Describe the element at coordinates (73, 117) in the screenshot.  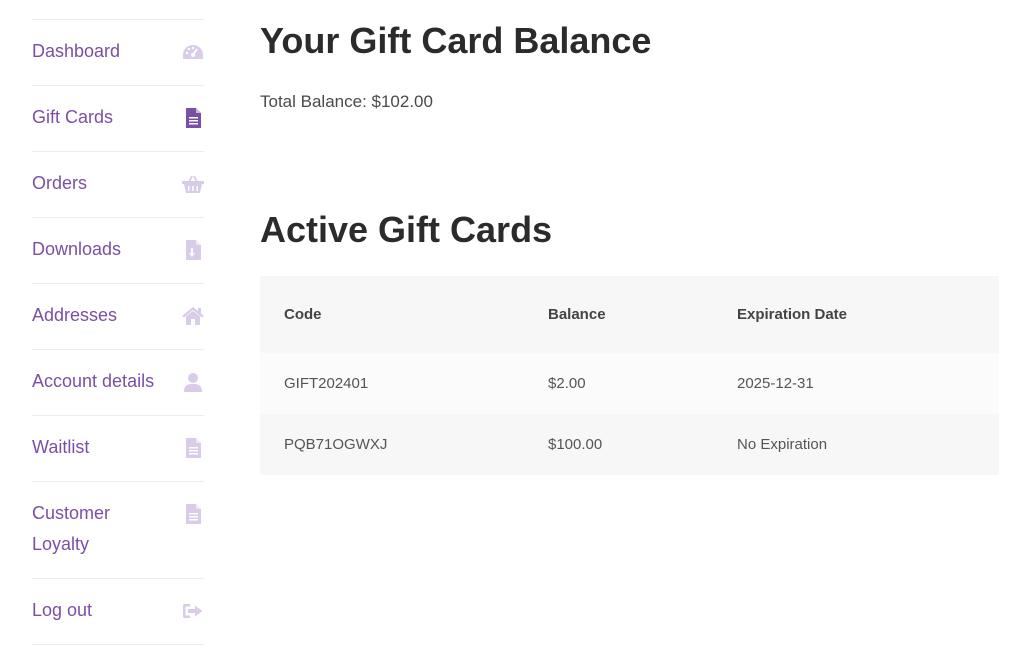
I see `sidebar-item-label: Gift Cards` at that location.